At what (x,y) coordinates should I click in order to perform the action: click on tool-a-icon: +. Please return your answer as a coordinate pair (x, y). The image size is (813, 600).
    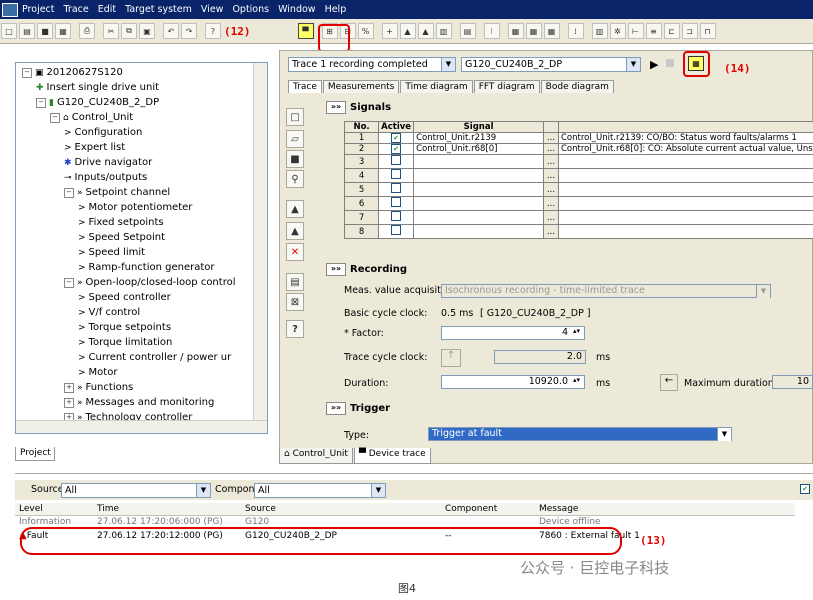
    Looking at the image, I should click on (389, 31).